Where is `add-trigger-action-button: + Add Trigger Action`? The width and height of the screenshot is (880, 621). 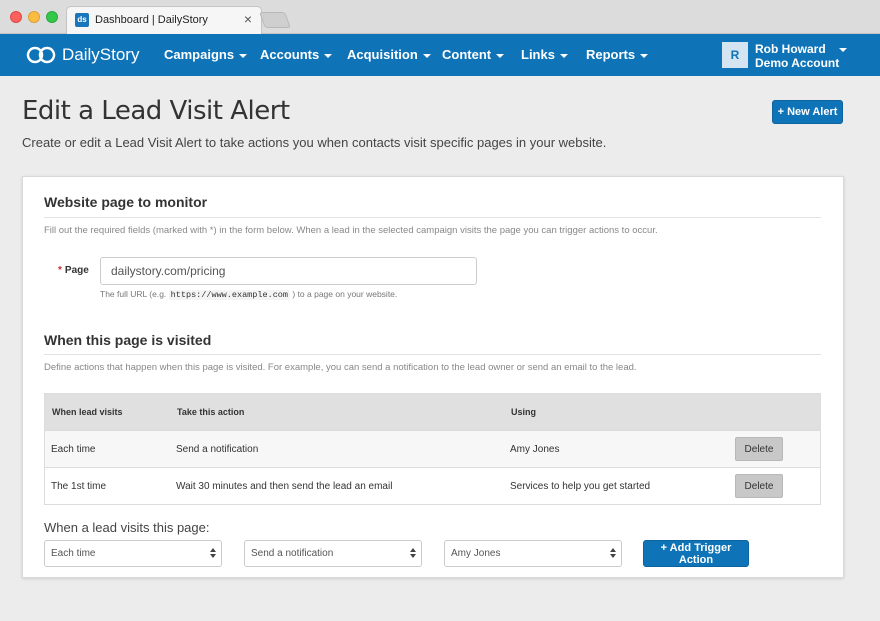 add-trigger-action-button: + Add Trigger Action is located at coordinates (696, 553).